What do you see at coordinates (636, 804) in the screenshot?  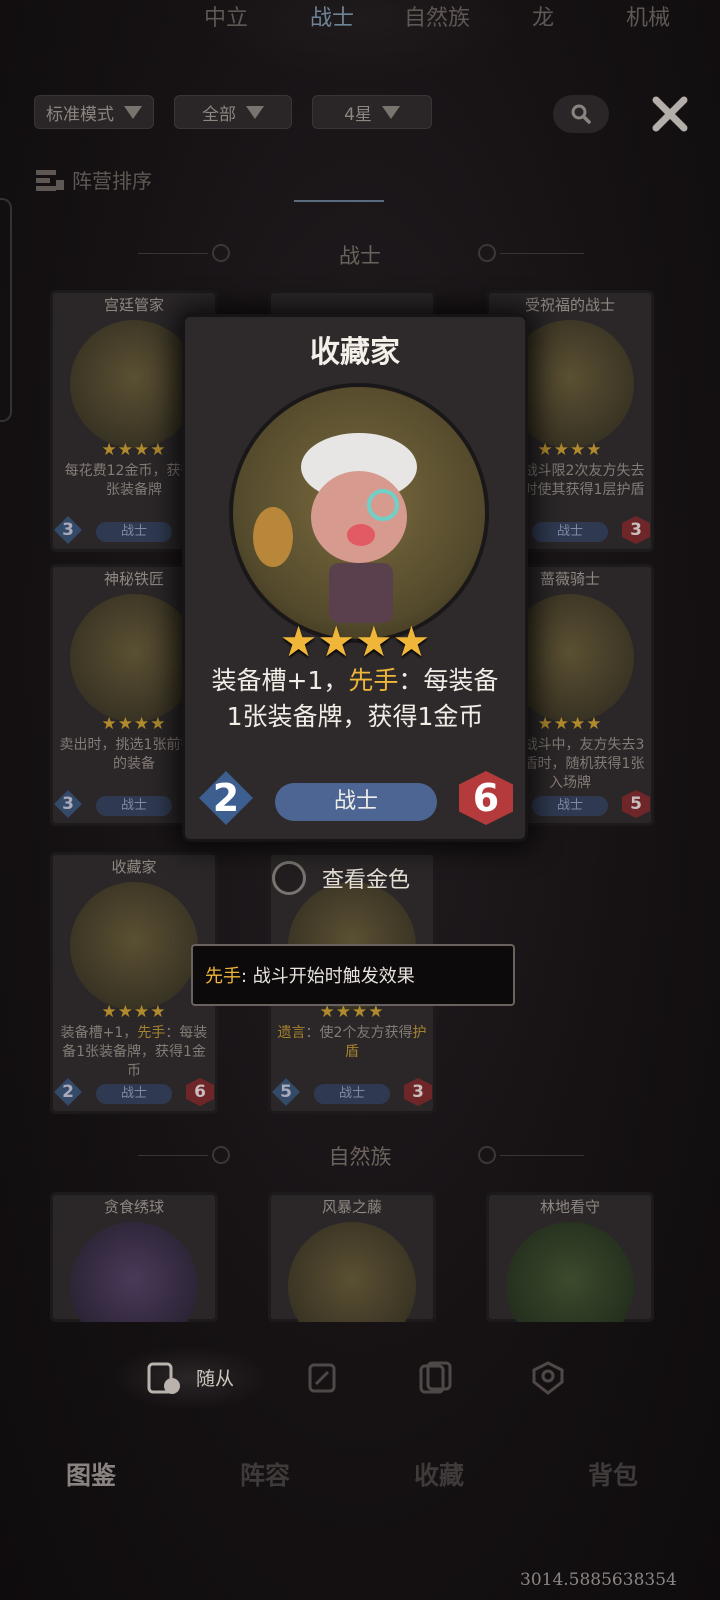 I see `card-attack: 5` at bounding box center [636, 804].